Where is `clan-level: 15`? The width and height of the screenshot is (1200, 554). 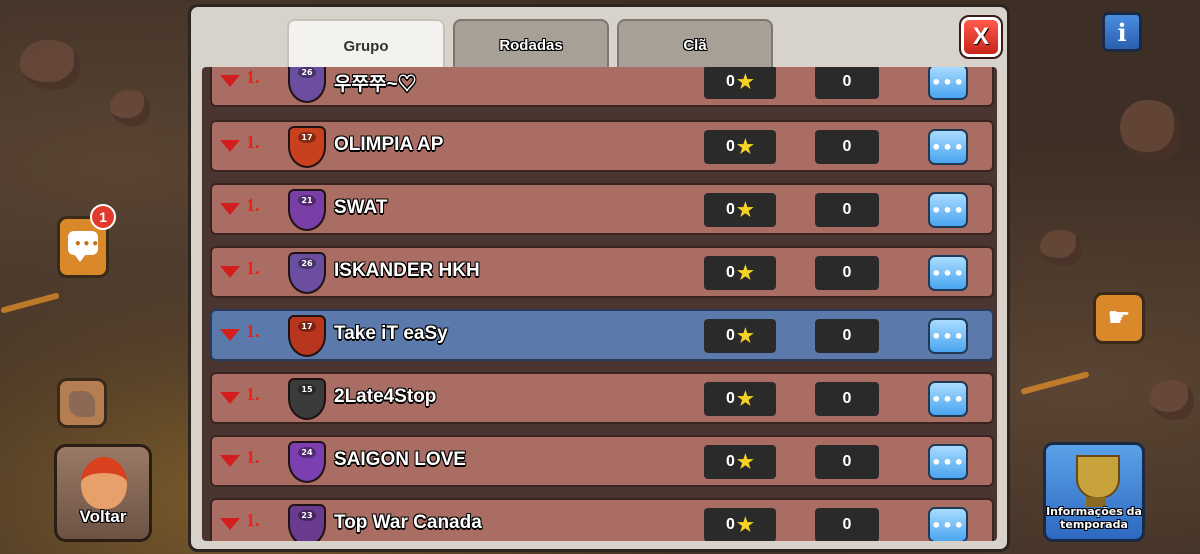
clan-level: 15 is located at coordinates (307, 389).